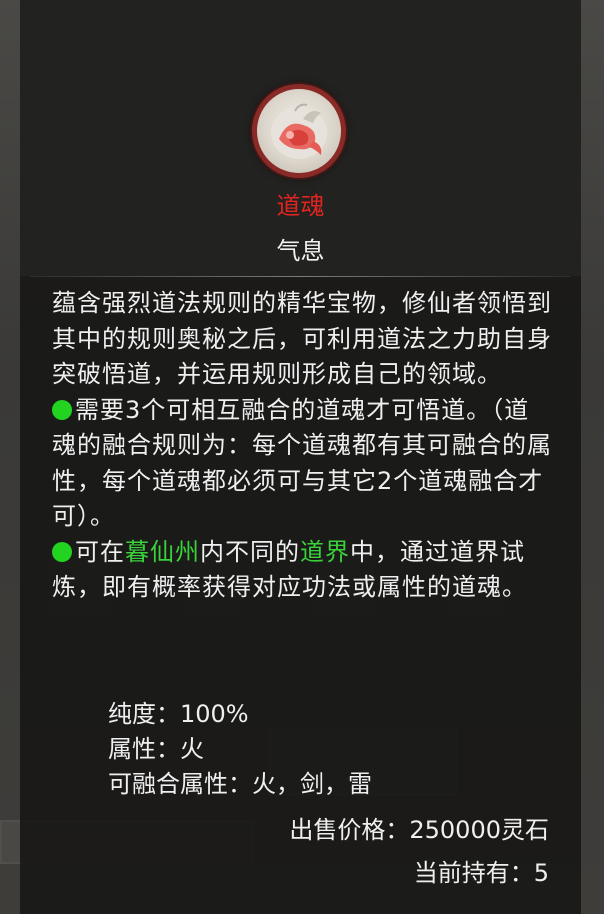  Describe the element at coordinates (300, 276) in the screenshot. I see `divider` at that location.